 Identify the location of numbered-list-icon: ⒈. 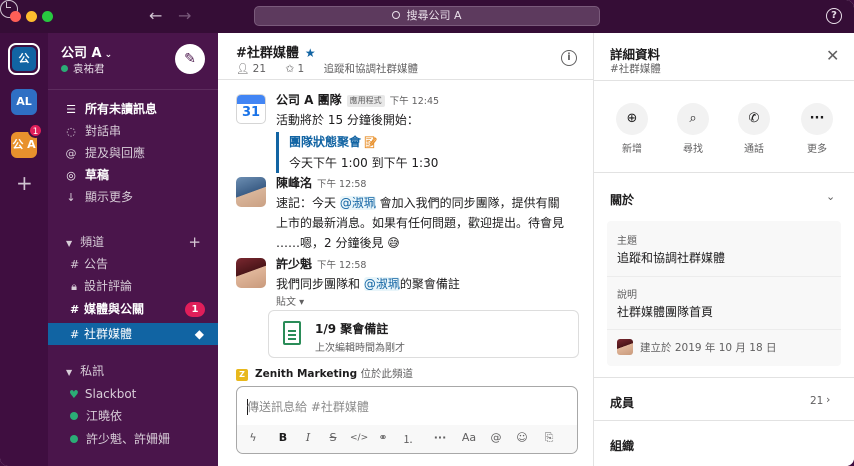
(408, 439).